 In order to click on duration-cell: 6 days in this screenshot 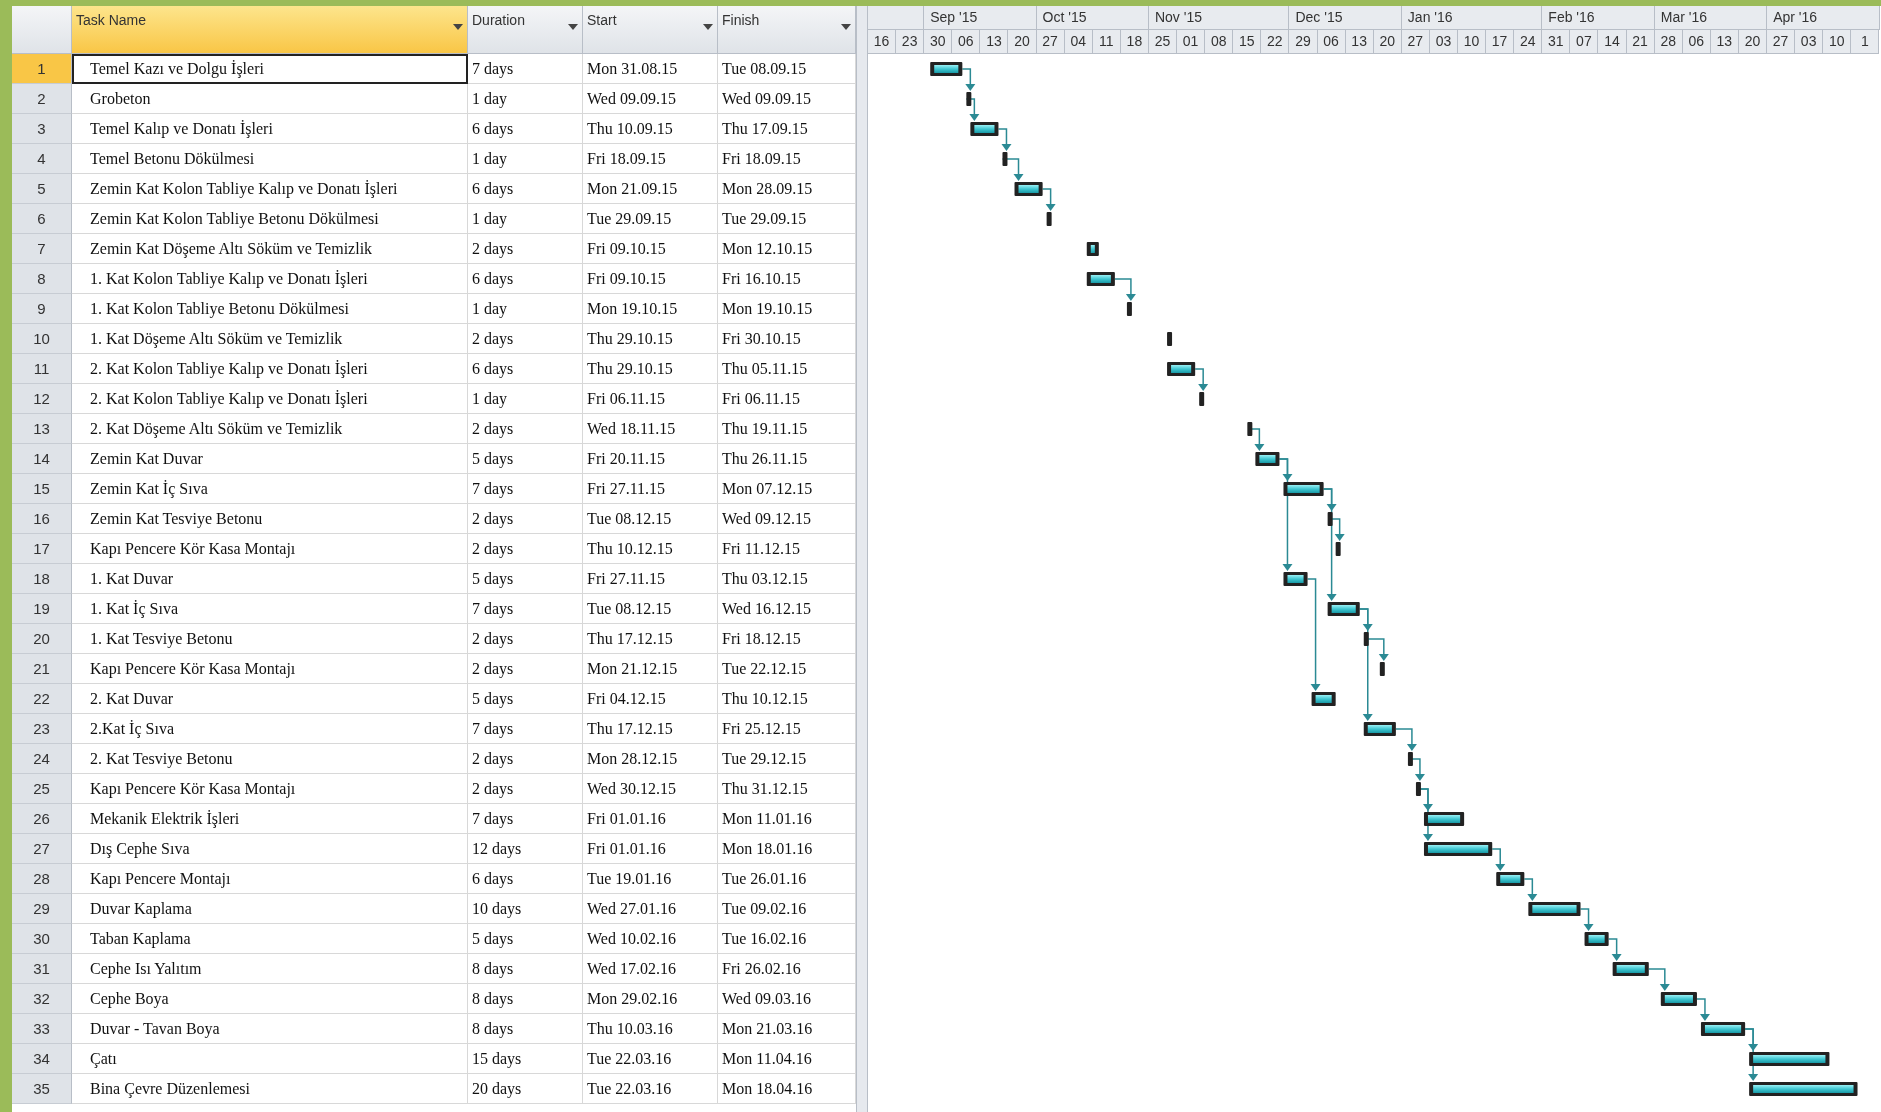, I will do `click(525, 879)`.